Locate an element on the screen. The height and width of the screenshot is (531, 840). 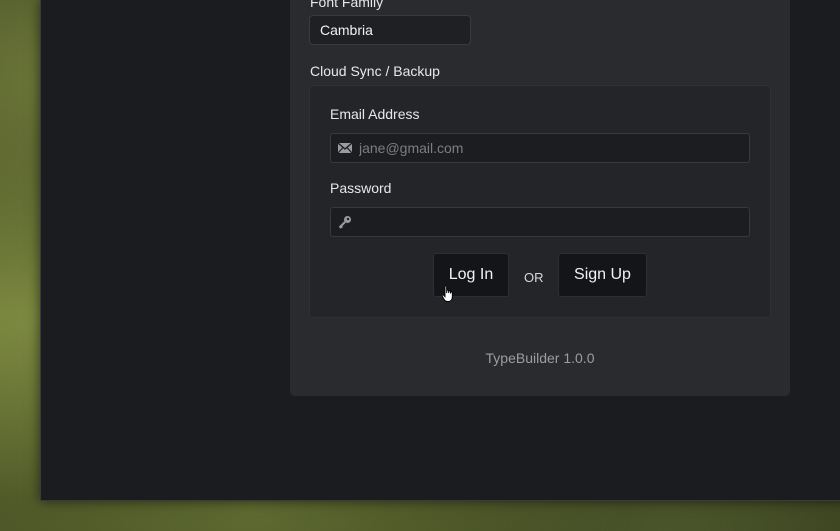
or-separator: OR is located at coordinates (534, 277).